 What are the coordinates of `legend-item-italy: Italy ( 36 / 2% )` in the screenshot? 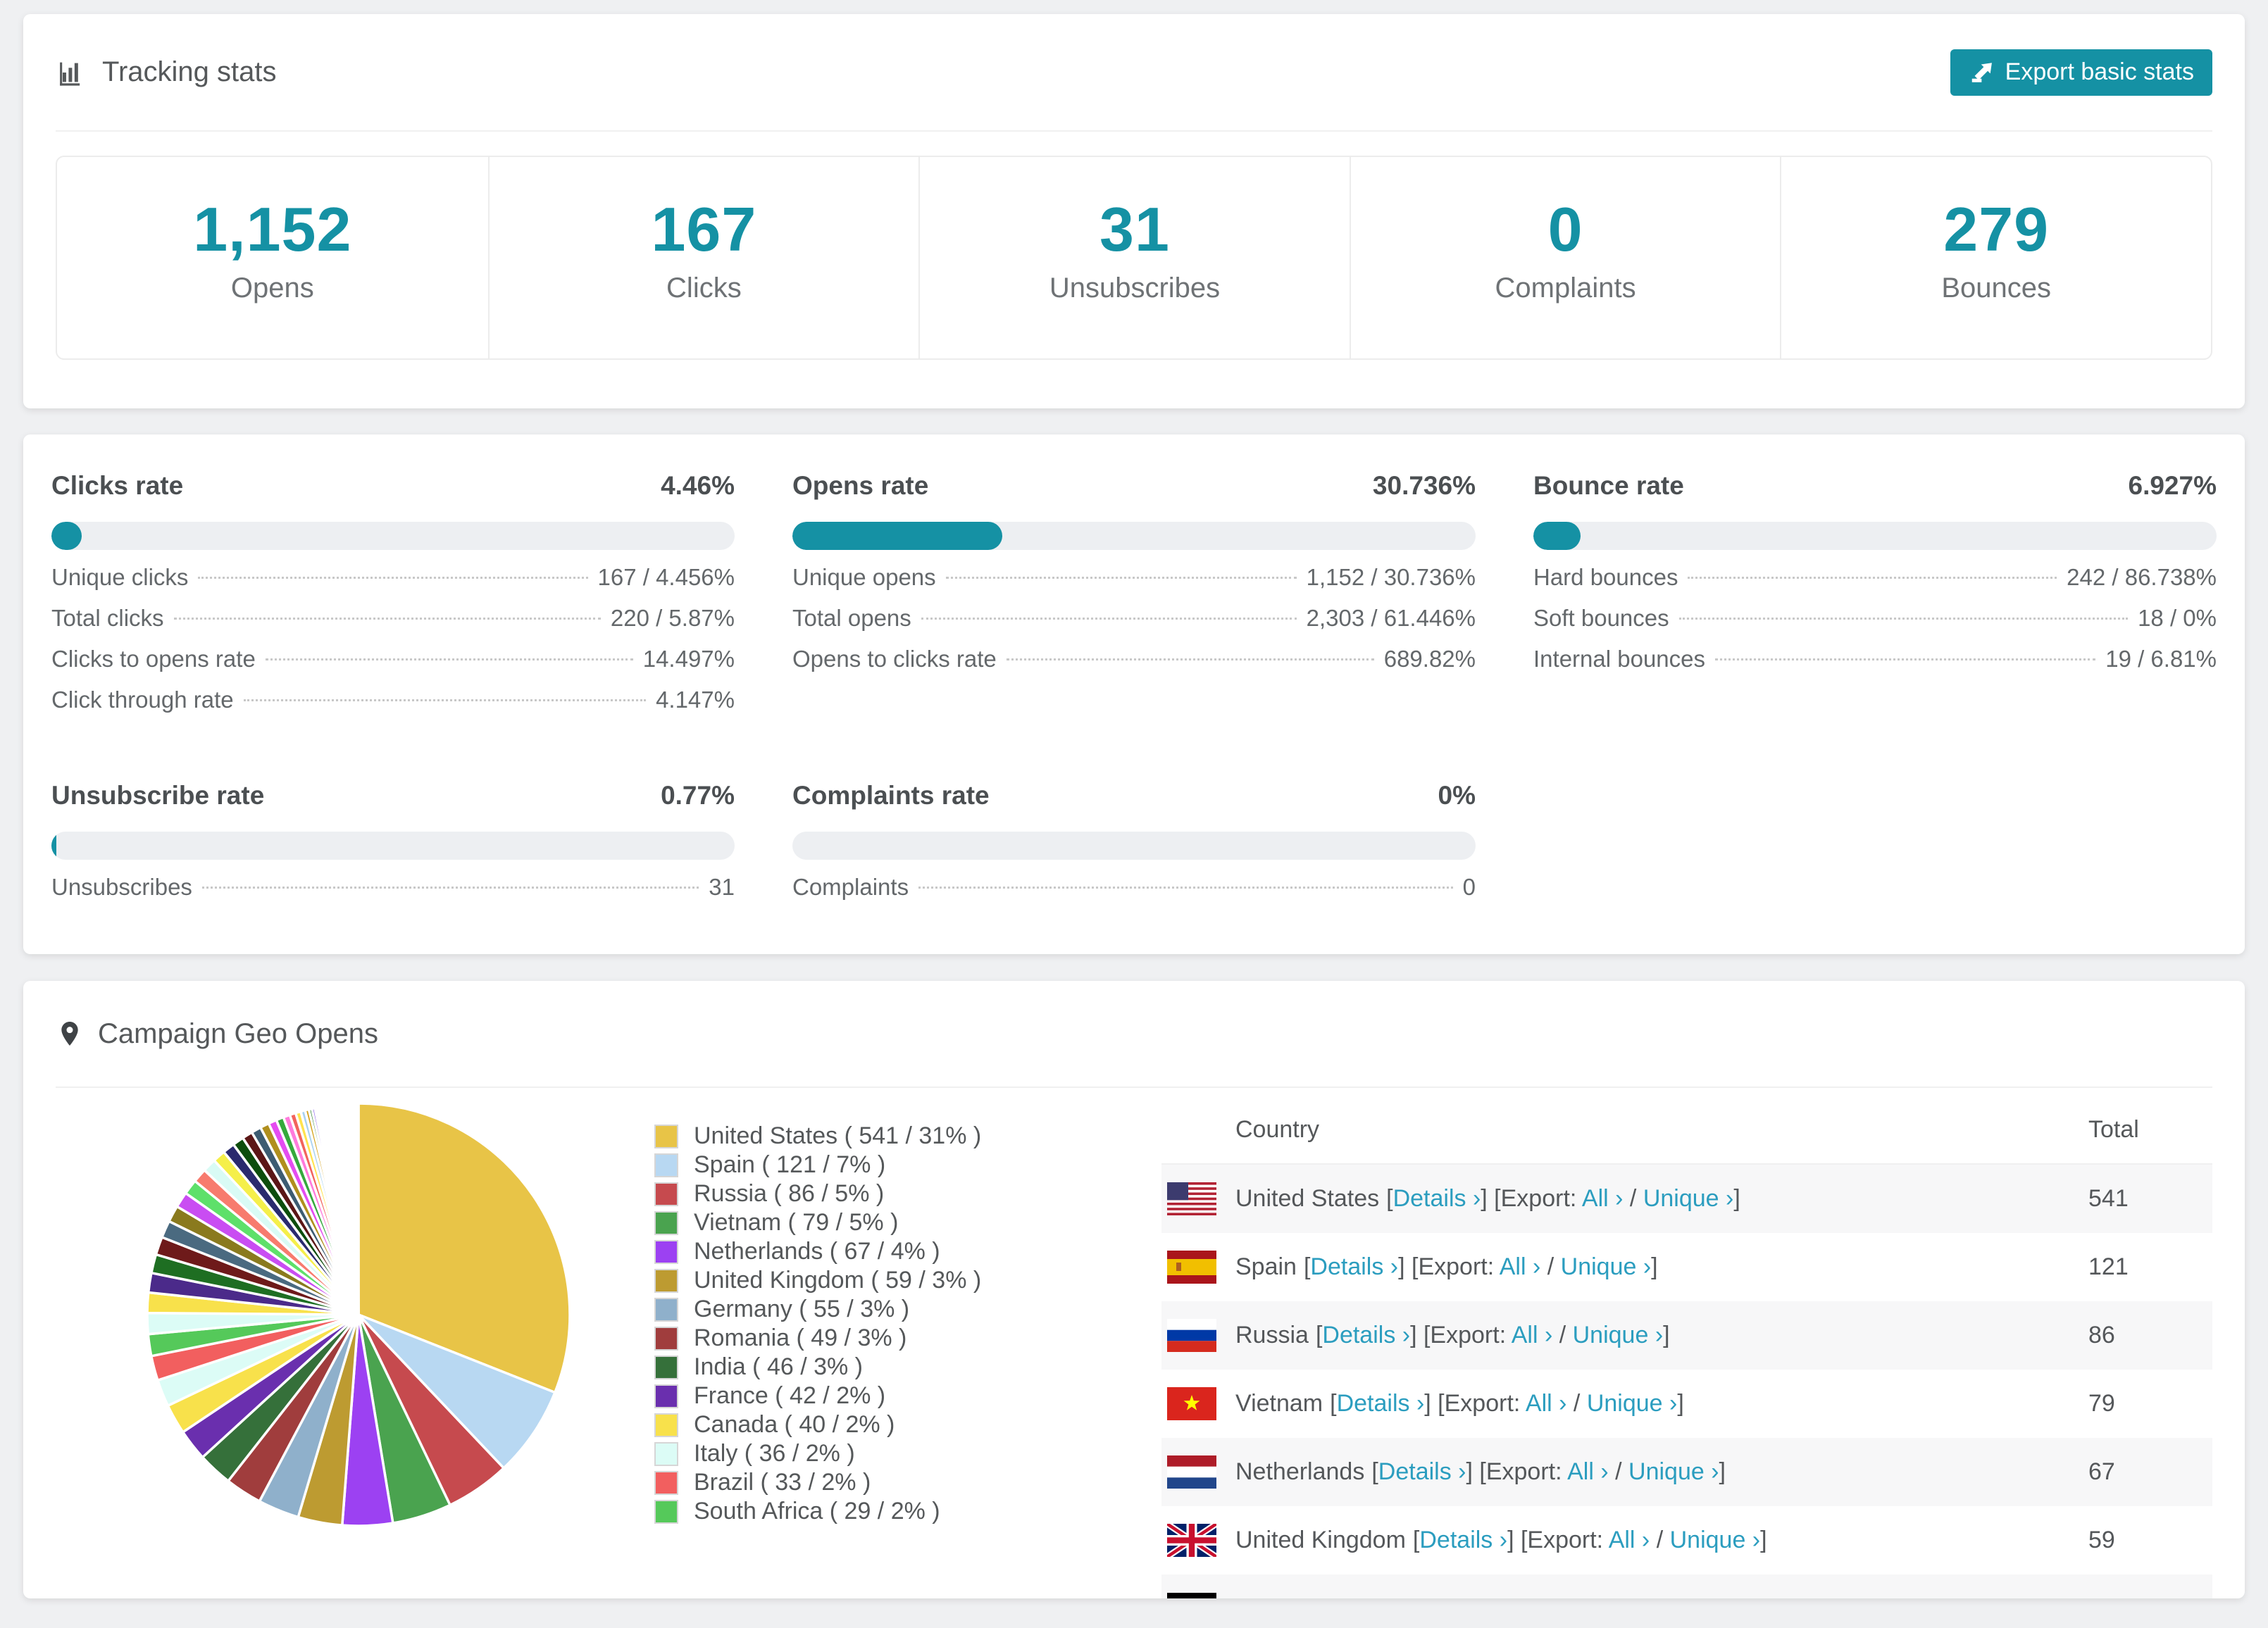 It's located at (820, 1454).